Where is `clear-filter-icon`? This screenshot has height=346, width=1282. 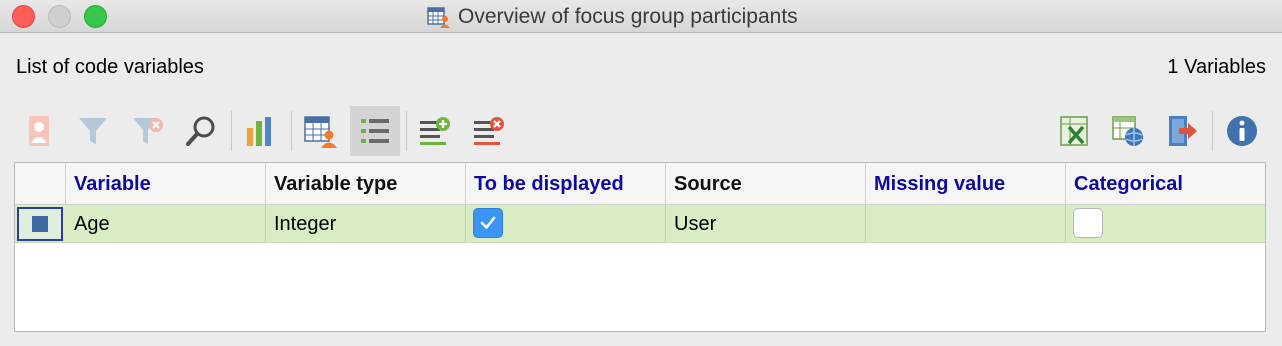 clear-filter-icon is located at coordinates (148, 131).